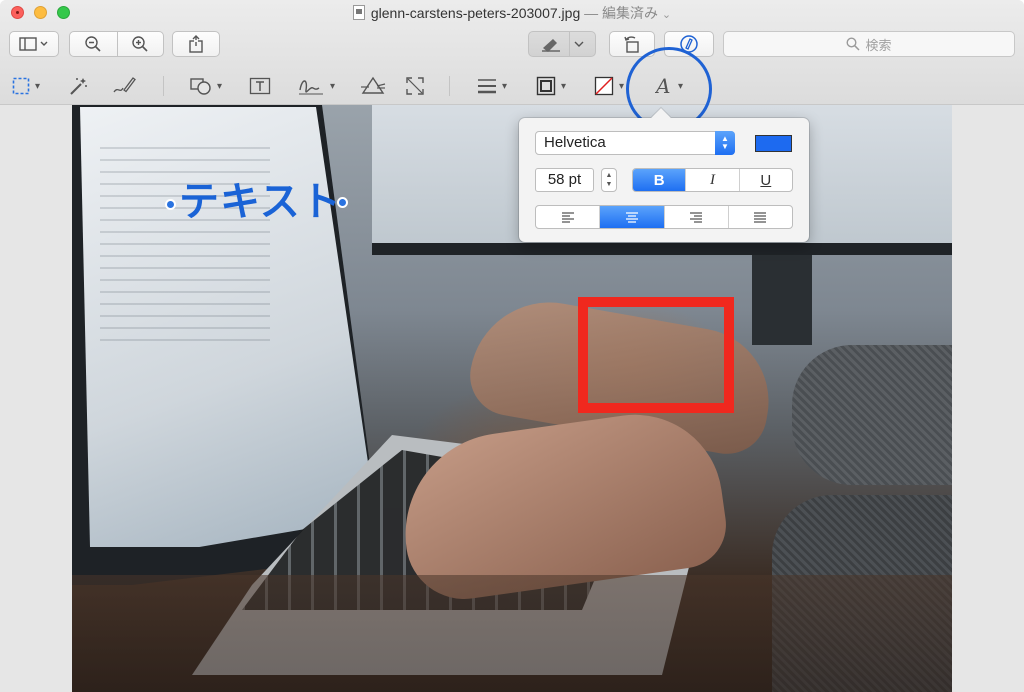  Describe the element at coordinates (342, 202) in the screenshot. I see `text-right-handle` at that location.